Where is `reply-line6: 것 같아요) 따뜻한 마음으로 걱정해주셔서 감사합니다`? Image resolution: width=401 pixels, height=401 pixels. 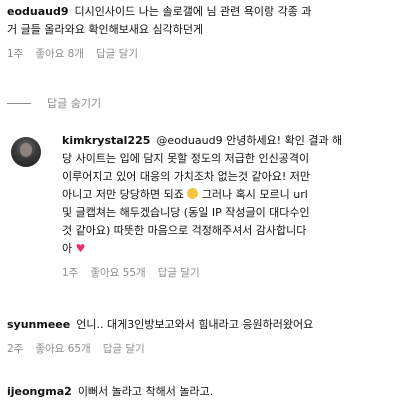 reply-line6: 것 같아요) 따뜻한 마음으로 걱정해주셔서 감사합니다 is located at coordinates (184, 230).